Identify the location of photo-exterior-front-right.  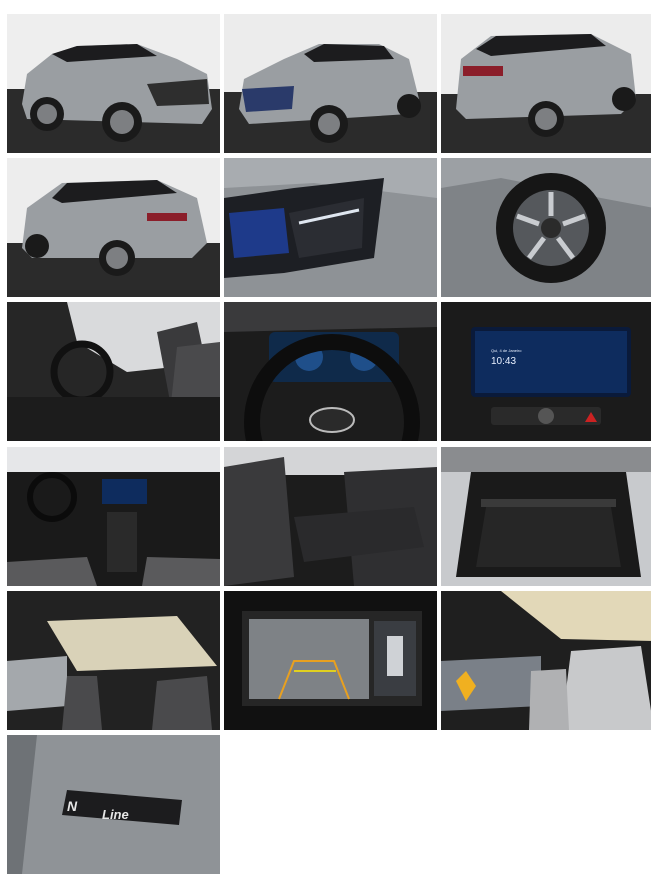
(330, 83).